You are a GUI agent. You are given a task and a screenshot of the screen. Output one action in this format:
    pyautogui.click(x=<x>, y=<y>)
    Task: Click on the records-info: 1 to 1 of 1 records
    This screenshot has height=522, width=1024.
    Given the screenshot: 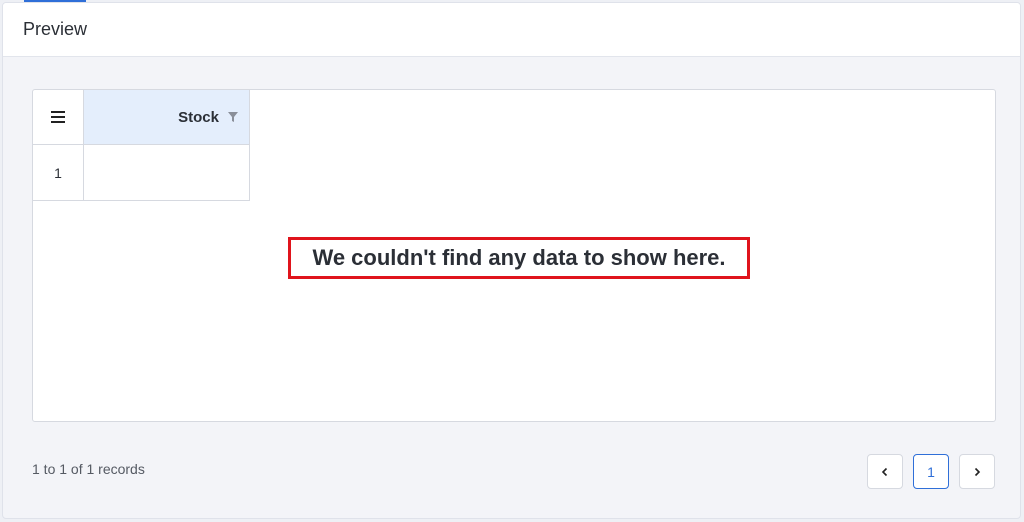 What is the action you would take?
    pyautogui.click(x=88, y=469)
    